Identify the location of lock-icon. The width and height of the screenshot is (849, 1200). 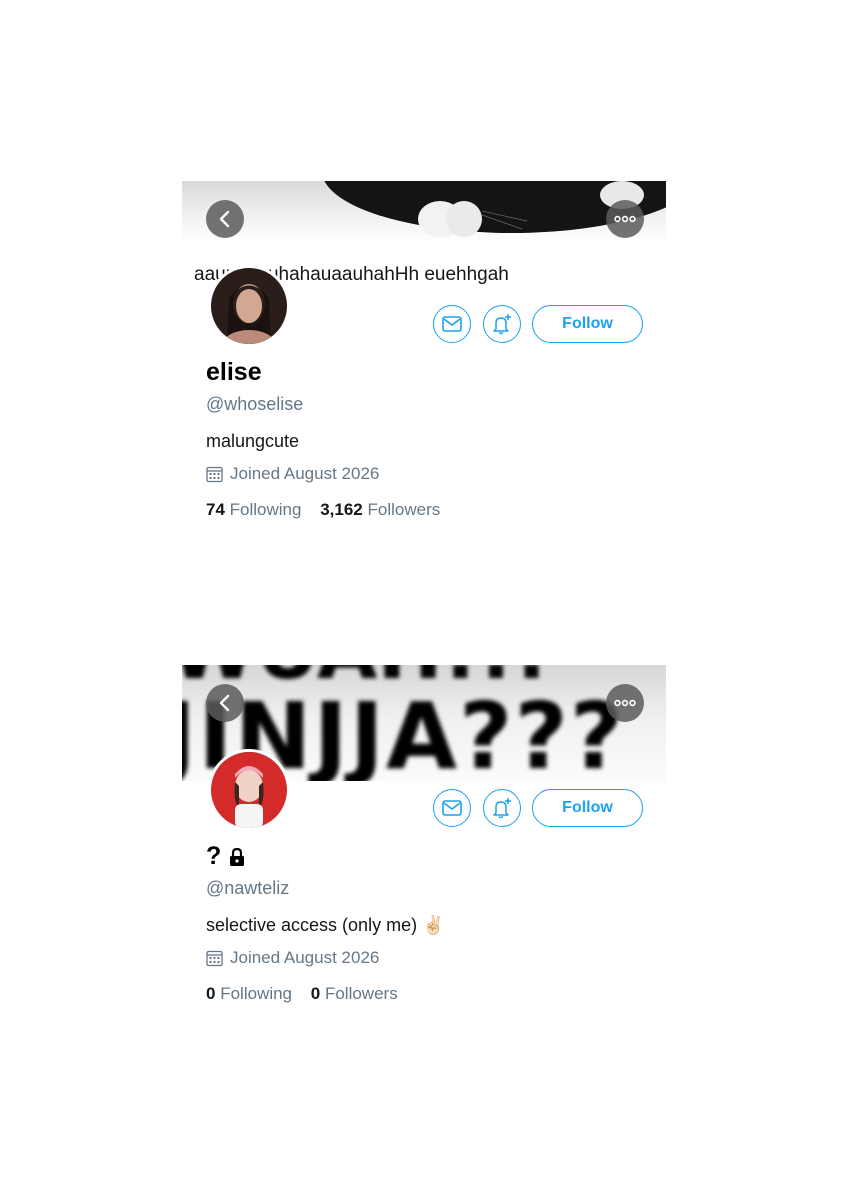
(237, 856).